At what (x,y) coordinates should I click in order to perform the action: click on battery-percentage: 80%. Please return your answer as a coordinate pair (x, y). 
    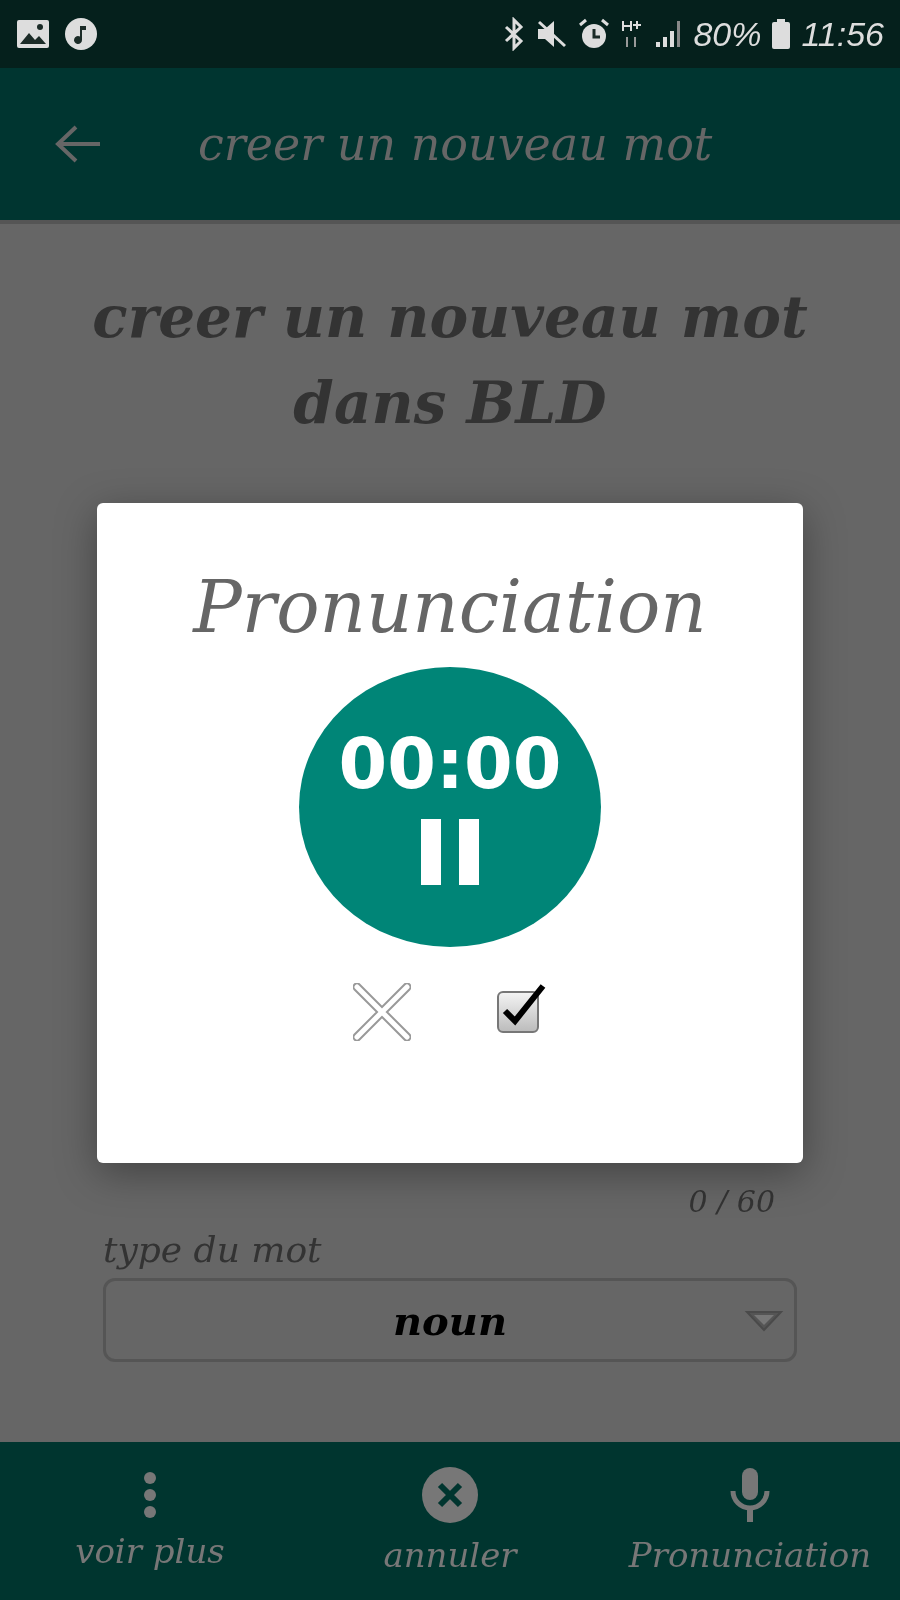
    Looking at the image, I should click on (727, 34).